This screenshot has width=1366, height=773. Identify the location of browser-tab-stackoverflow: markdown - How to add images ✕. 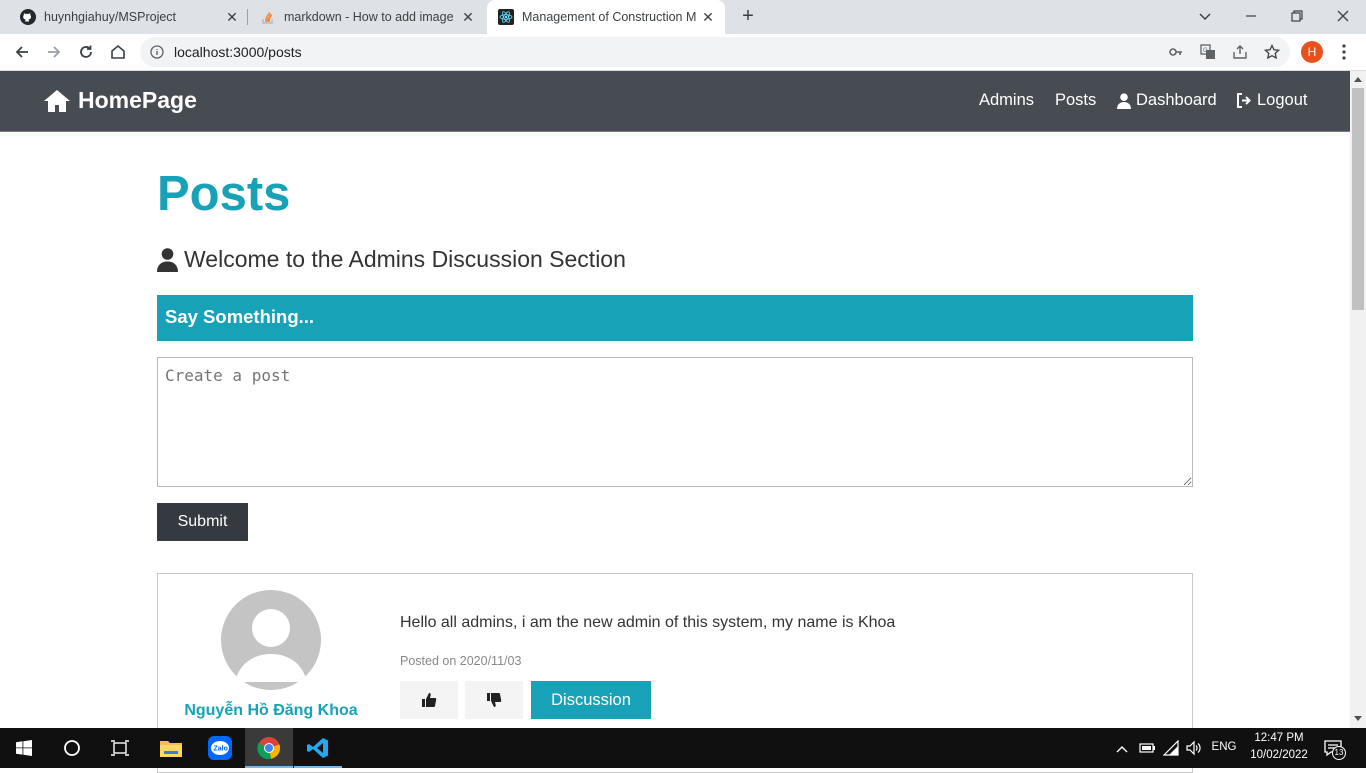
(367, 17).